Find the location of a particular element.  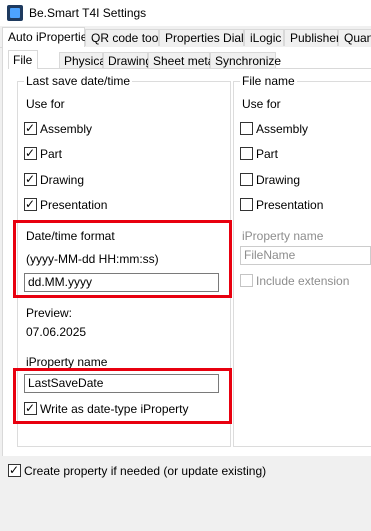

file-assembly-label: Assembly is located at coordinates (282, 129).